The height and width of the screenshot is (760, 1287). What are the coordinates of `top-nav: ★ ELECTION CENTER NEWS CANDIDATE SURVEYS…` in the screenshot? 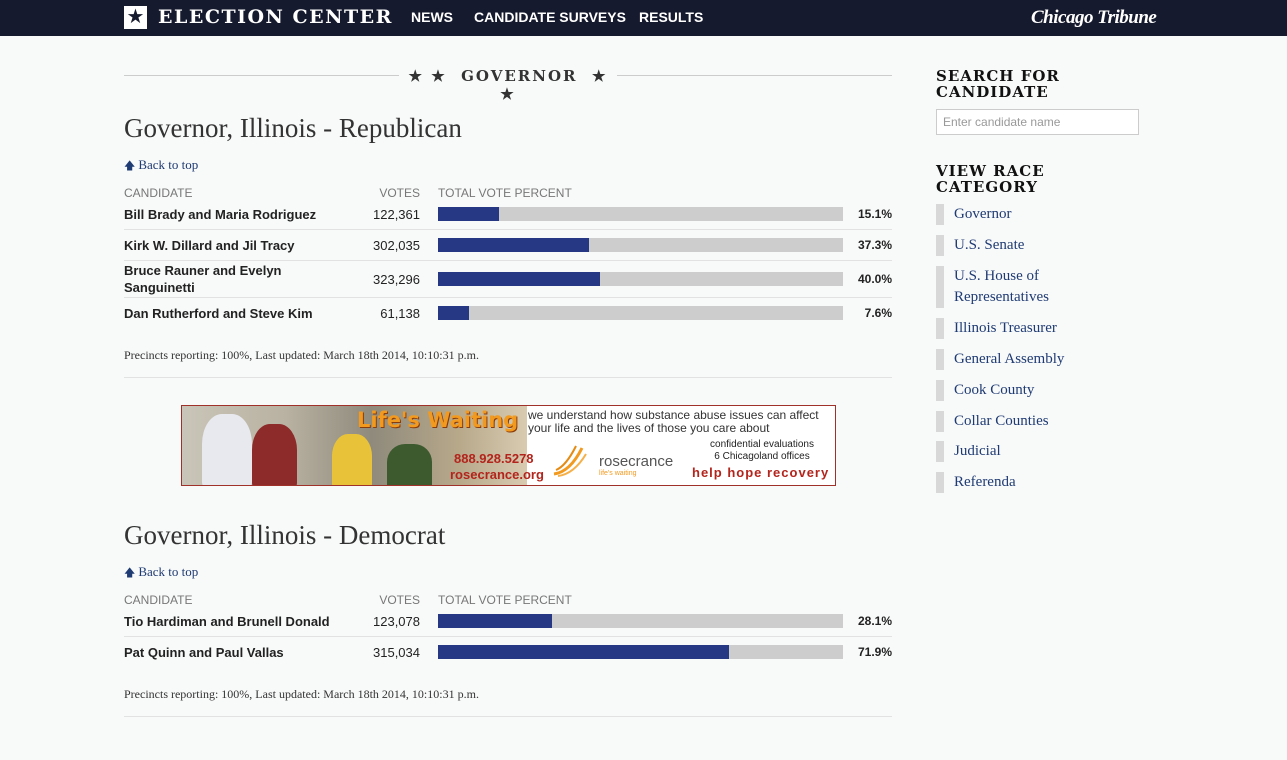 It's located at (643, 18).